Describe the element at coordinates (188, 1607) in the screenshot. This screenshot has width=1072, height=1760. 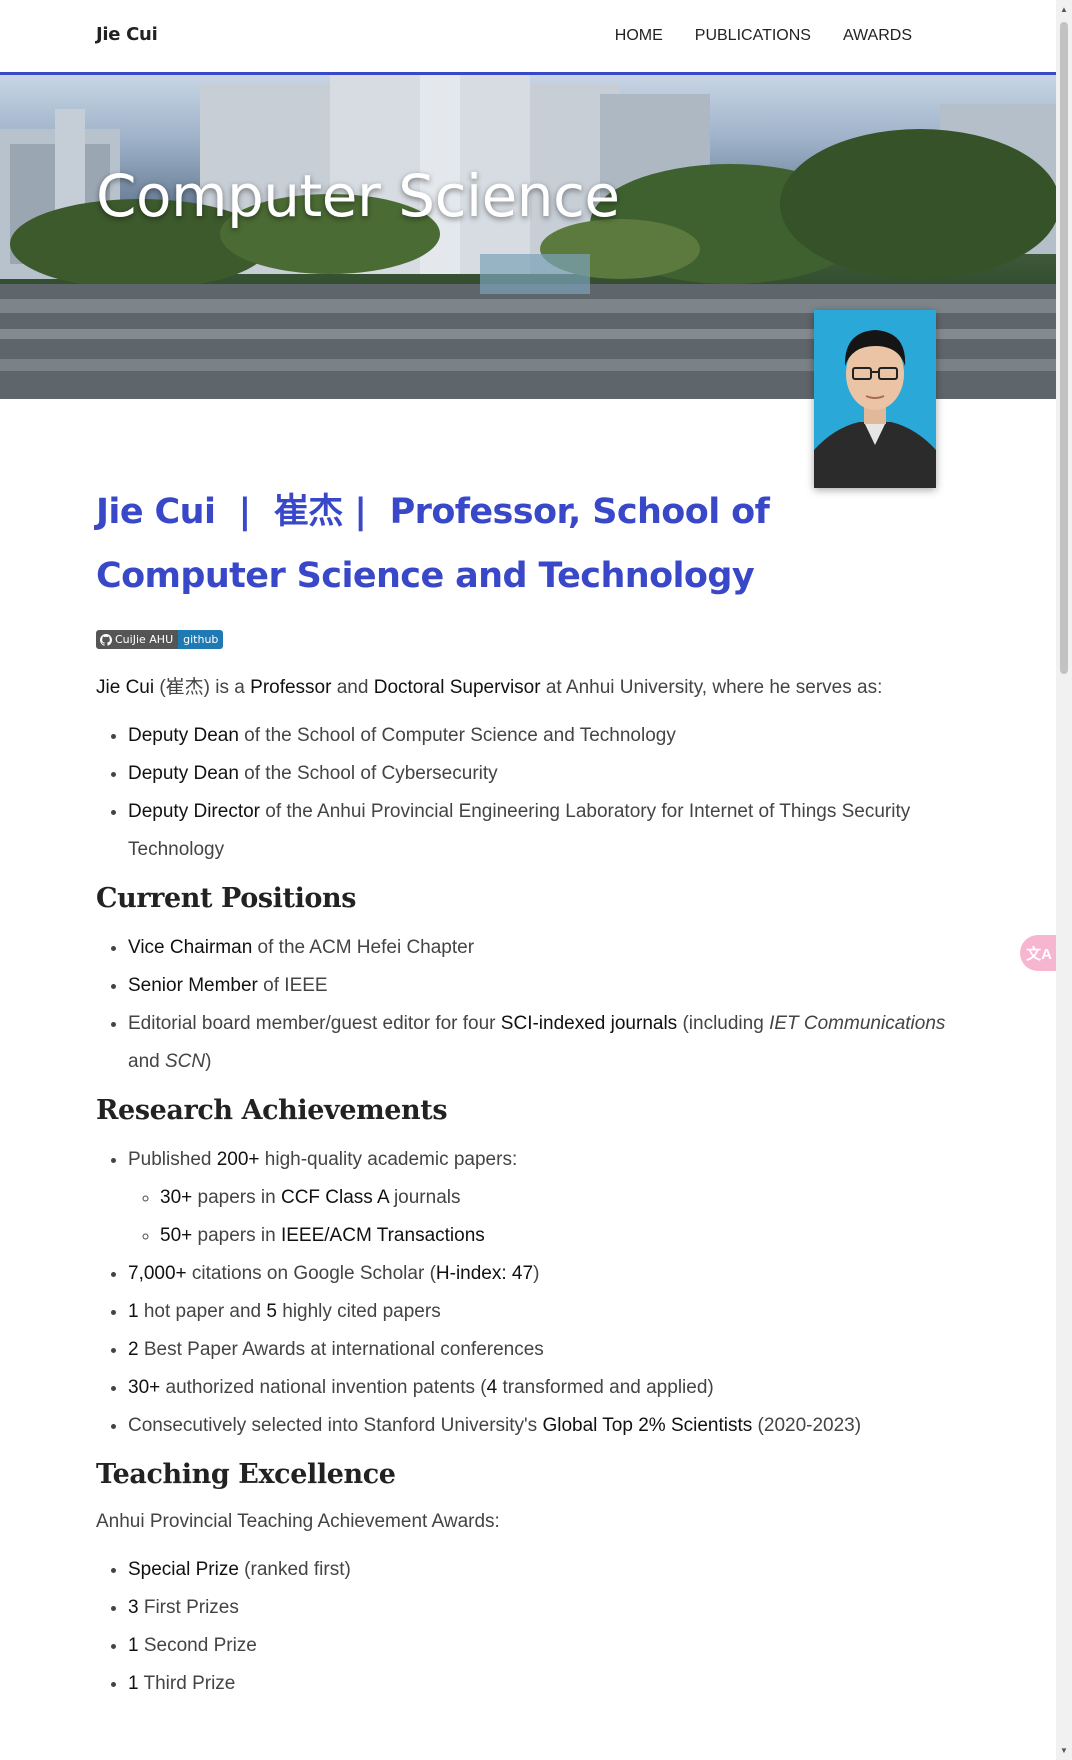
I see `prize-desc: First Prizes` at that location.